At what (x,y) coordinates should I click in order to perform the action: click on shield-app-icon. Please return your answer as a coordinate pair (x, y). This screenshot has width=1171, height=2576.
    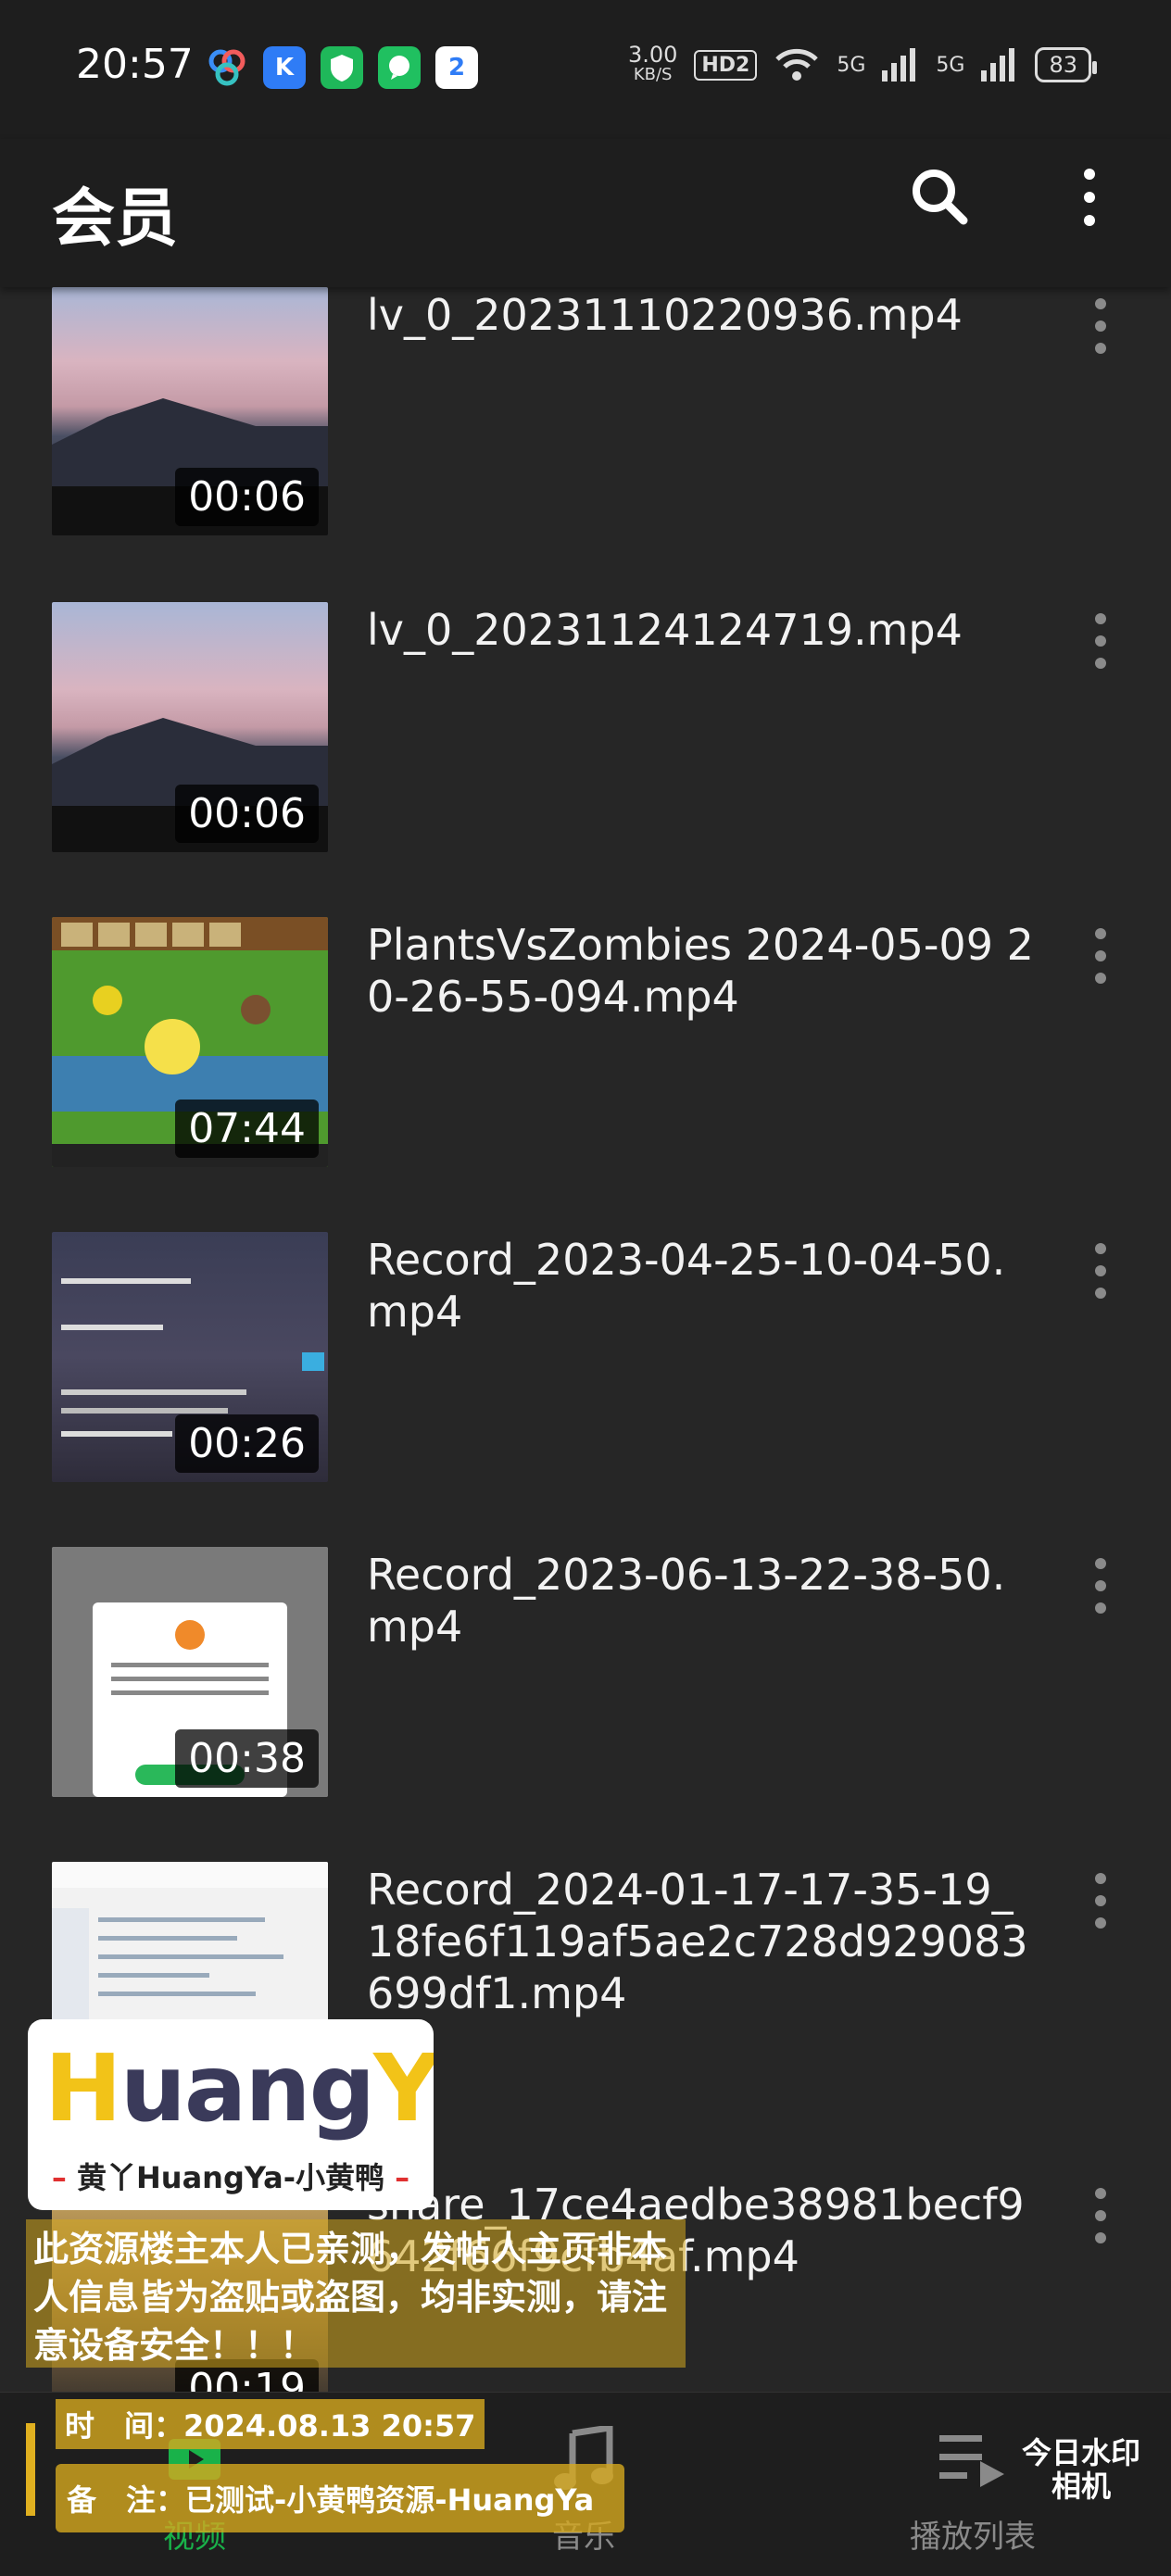
    Looking at the image, I should click on (342, 67).